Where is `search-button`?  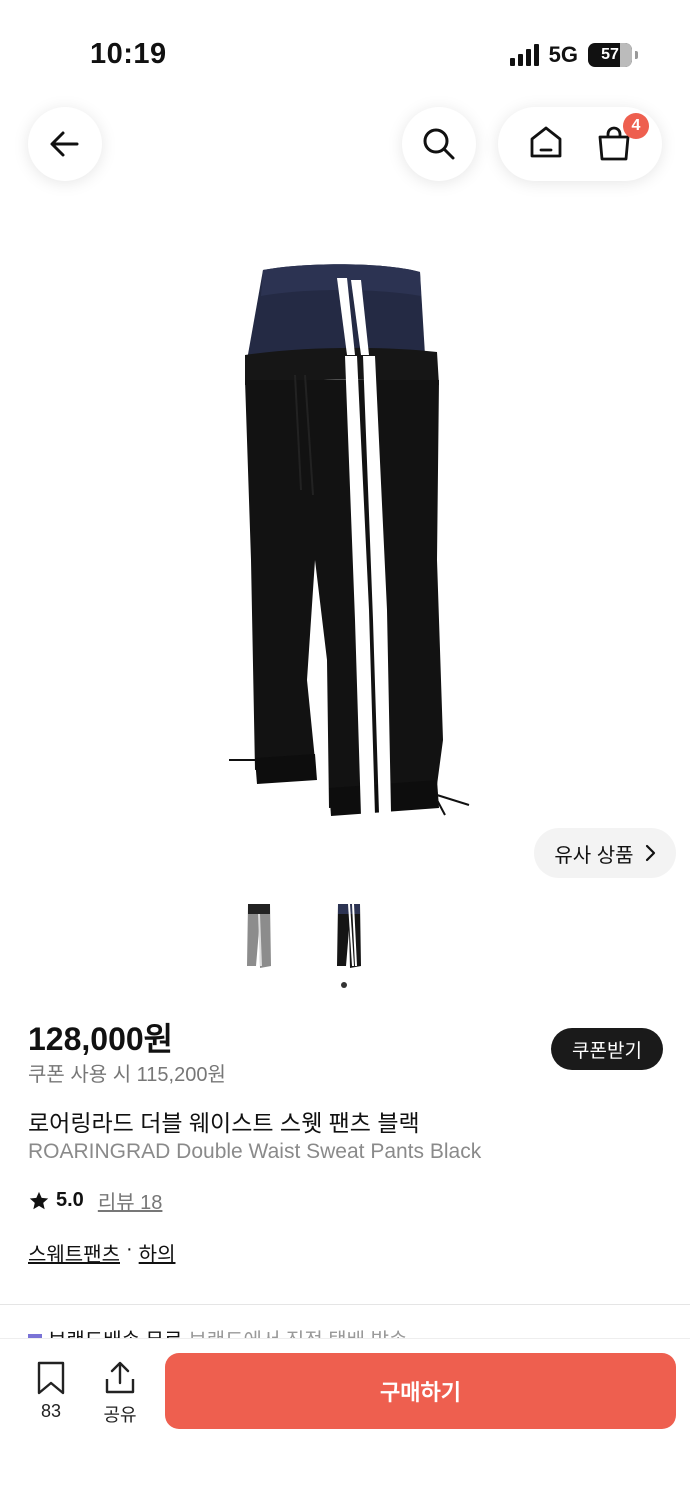
search-button is located at coordinates (439, 144).